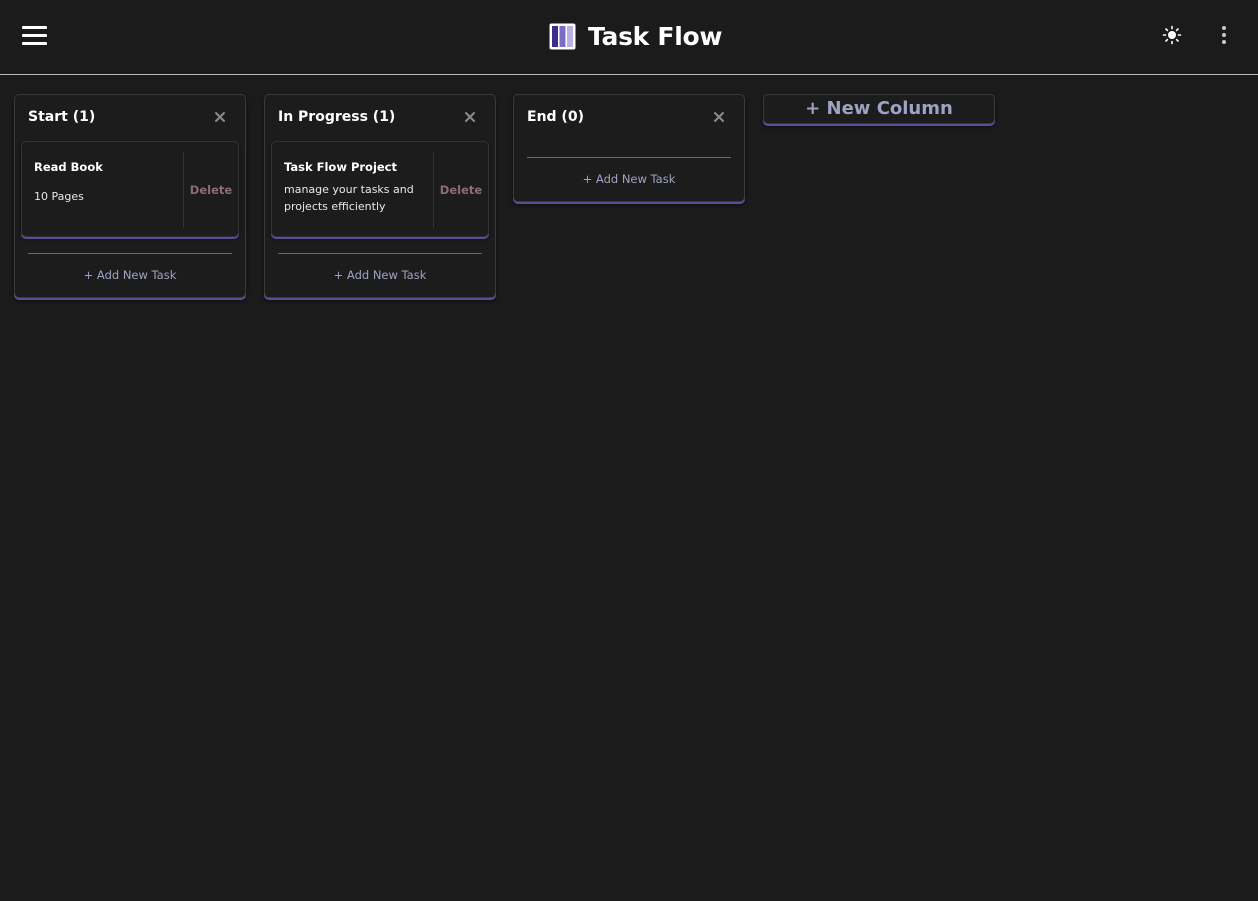  Describe the element at coordinates (879, 109) in the screenshot. I see `new-column-button: + New Column` at that location.